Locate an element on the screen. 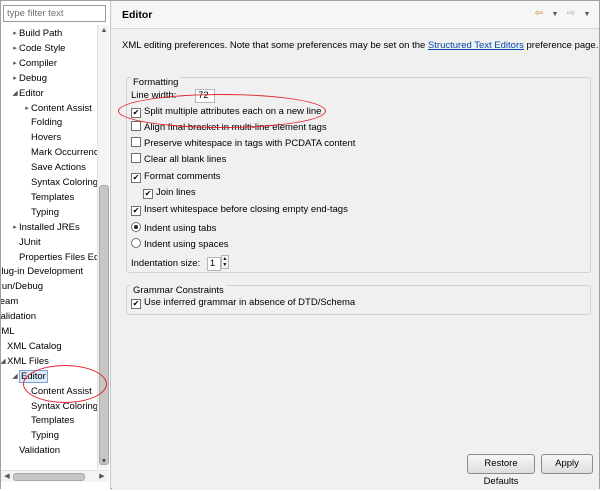  tree-horizontal-scrollbar: ◀ ▶ is located at coordinates (55, 476).